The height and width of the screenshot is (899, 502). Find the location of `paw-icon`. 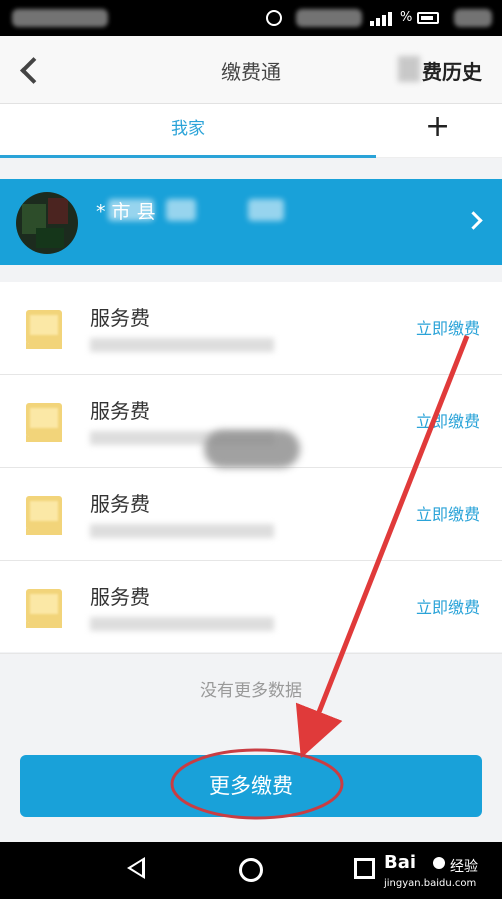

paw-icon is located at coordinates (439, 863).